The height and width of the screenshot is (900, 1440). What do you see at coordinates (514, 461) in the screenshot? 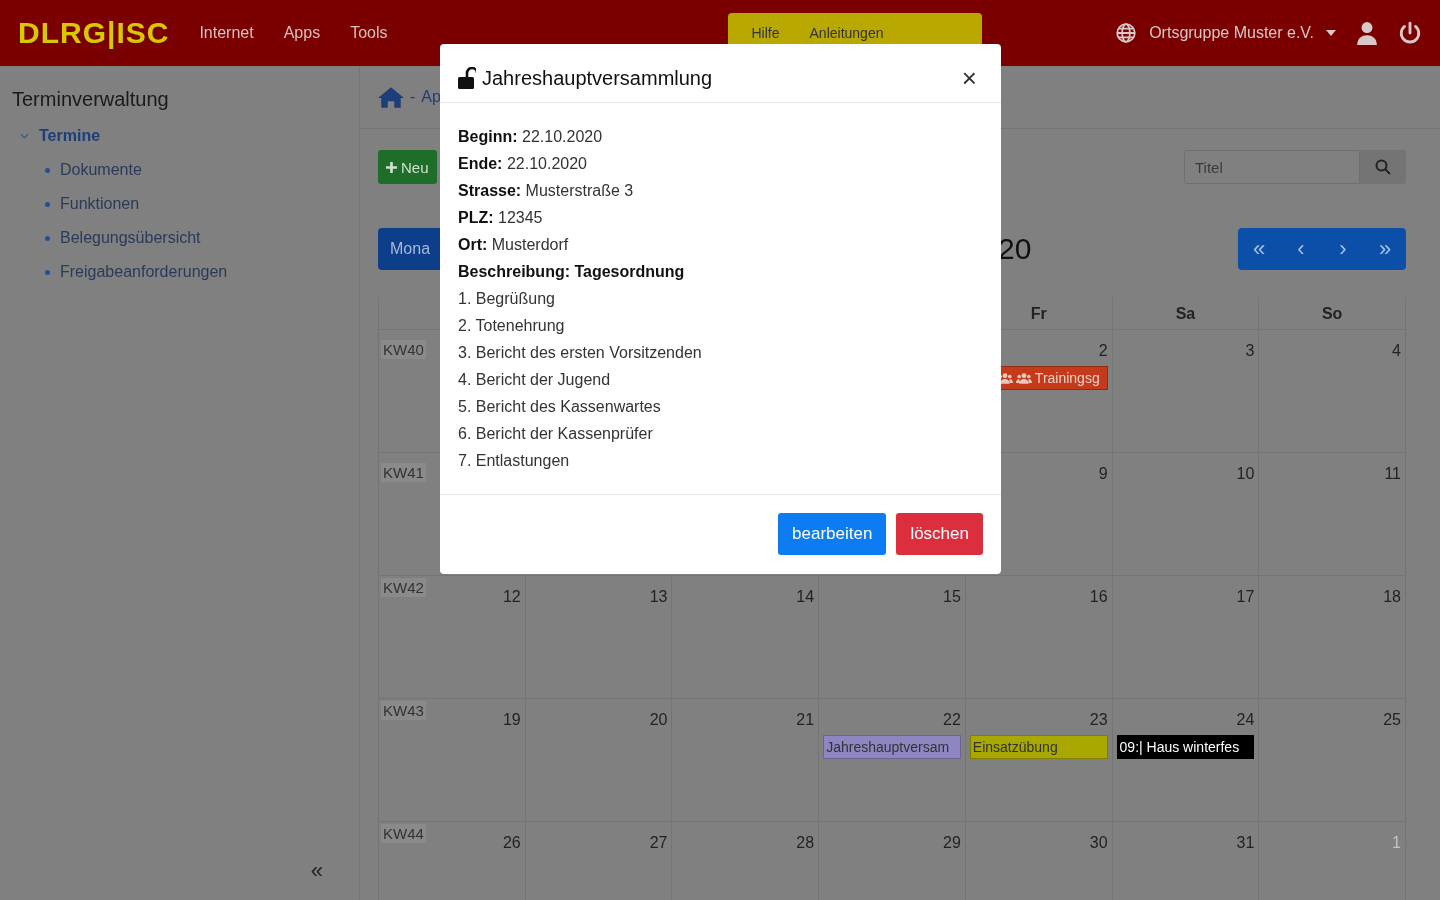
I see `agenda-item: 7. Entlastungen` at bounding box center [514, 461].